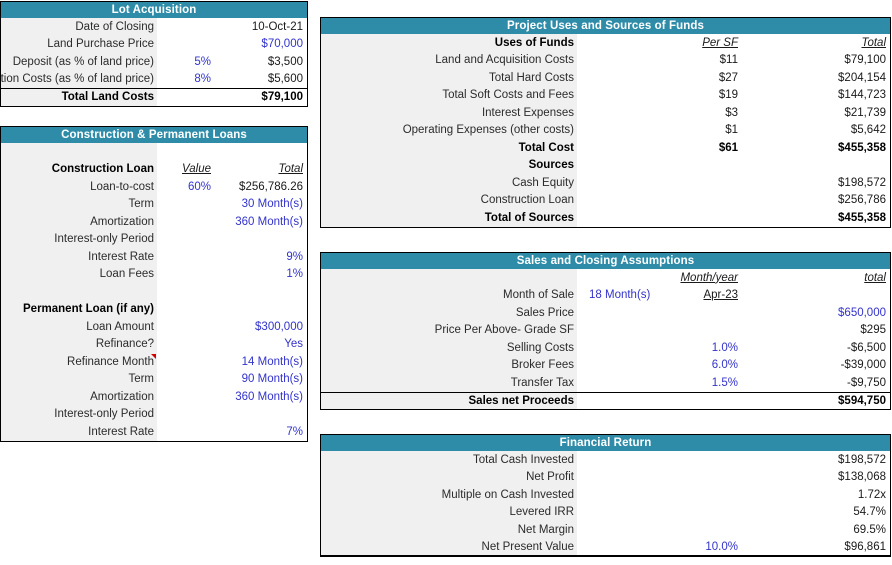 This screenshot has width=892, height=565. What do you see at coordinates (605, 183) in the screenshot?
I see `table-row: Cash Equity $198,572` at bounding box center [605, 183].